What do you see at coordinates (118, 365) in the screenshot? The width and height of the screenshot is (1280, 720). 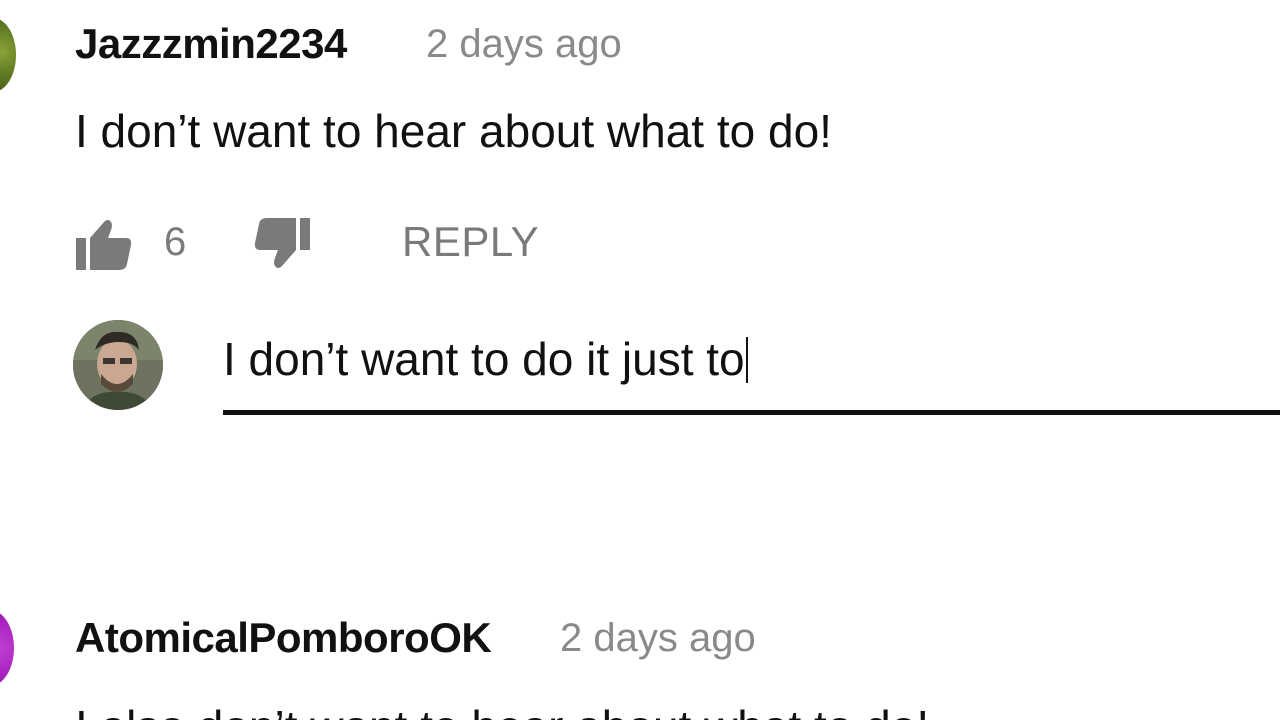 I see `user-avatar` at bounding box center [118, 365].